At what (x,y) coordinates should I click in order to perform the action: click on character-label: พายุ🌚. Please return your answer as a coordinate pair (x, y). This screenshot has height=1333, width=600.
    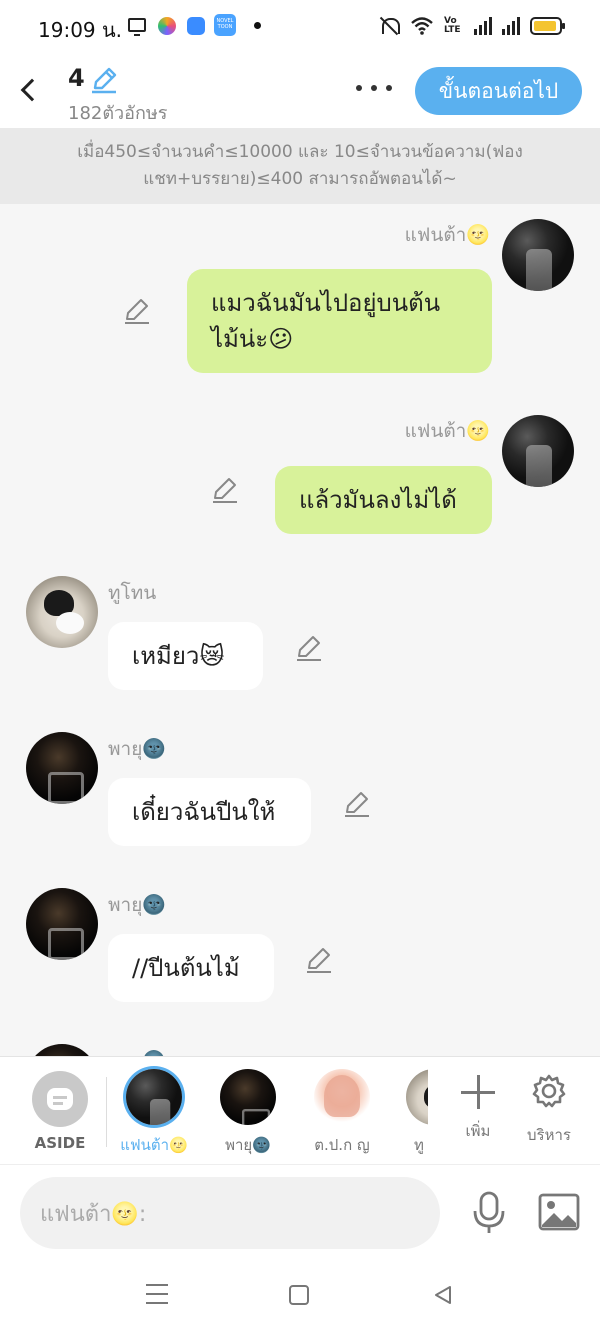
    Looking at the image, I should click on (248, 1145).